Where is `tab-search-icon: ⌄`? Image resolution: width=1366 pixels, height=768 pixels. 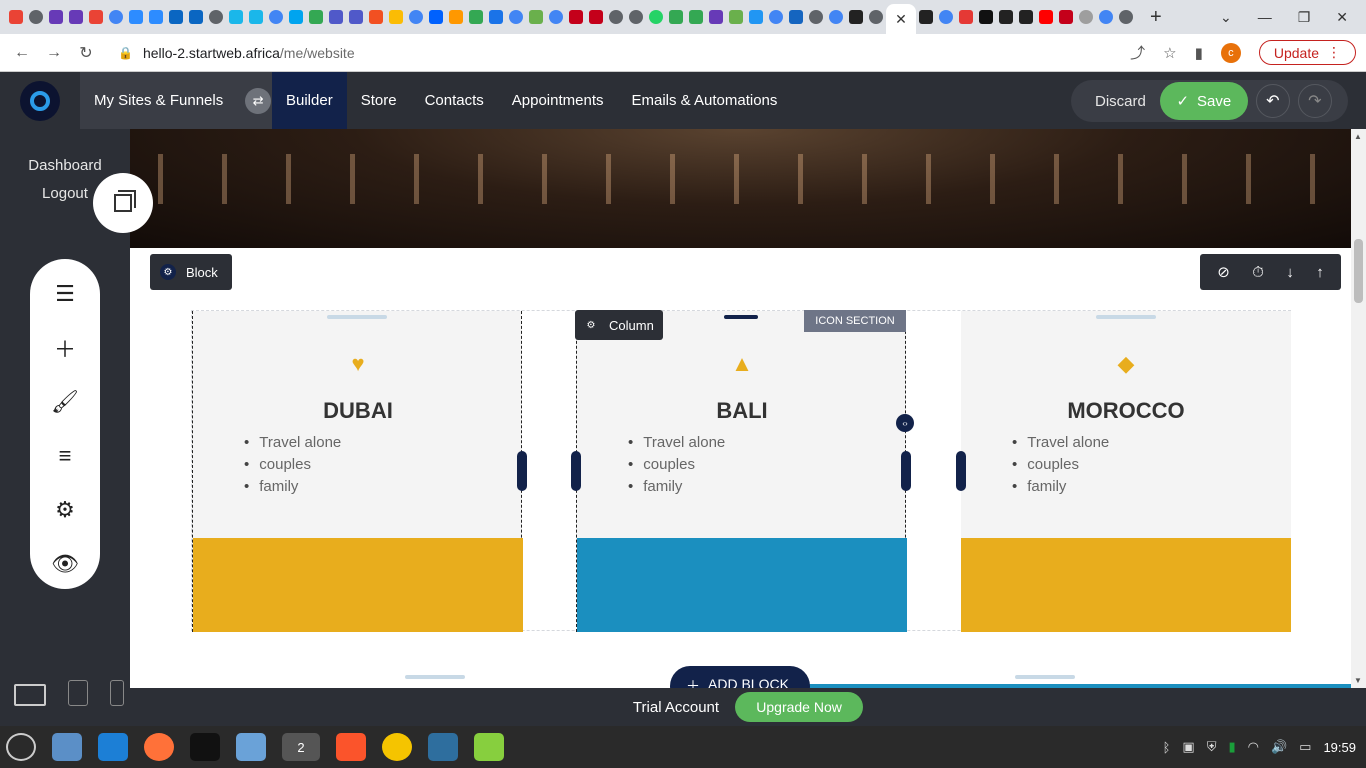
tab-search-icon: ⌄ is located at coordinates (1226, 17).